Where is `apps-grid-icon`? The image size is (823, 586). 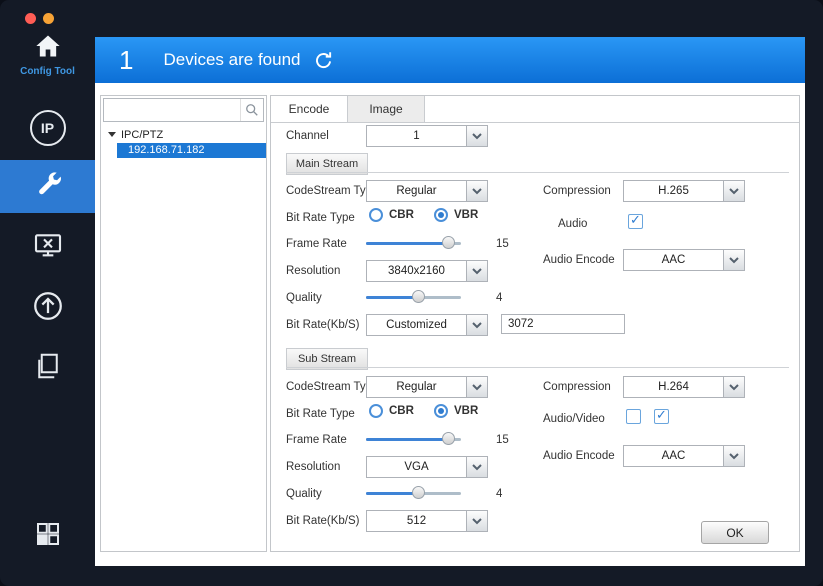
apps-grid-icon is located at coordinates (48, 536).